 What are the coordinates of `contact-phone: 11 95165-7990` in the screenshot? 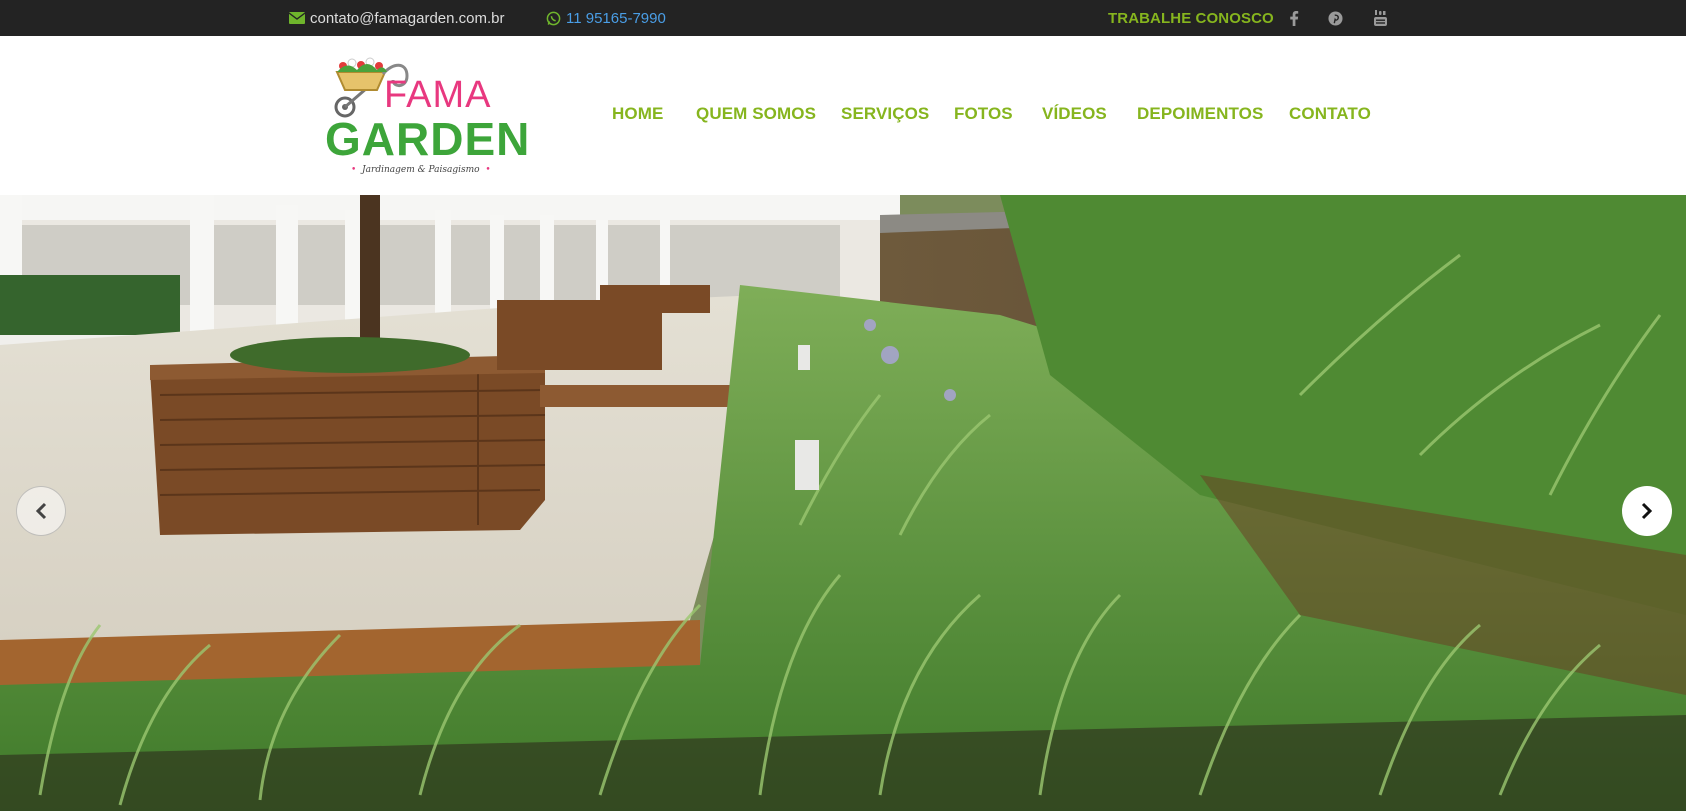 It's located at (606, 18).